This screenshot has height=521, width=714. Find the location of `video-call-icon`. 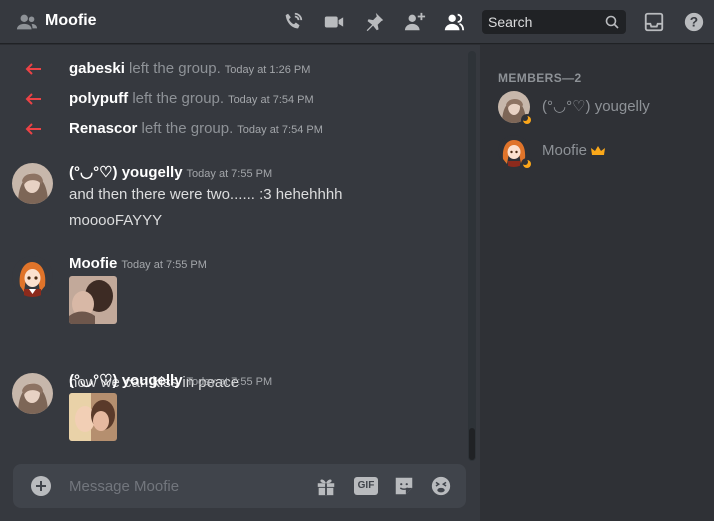

video-call-icon is located at coordinates (334, 22).